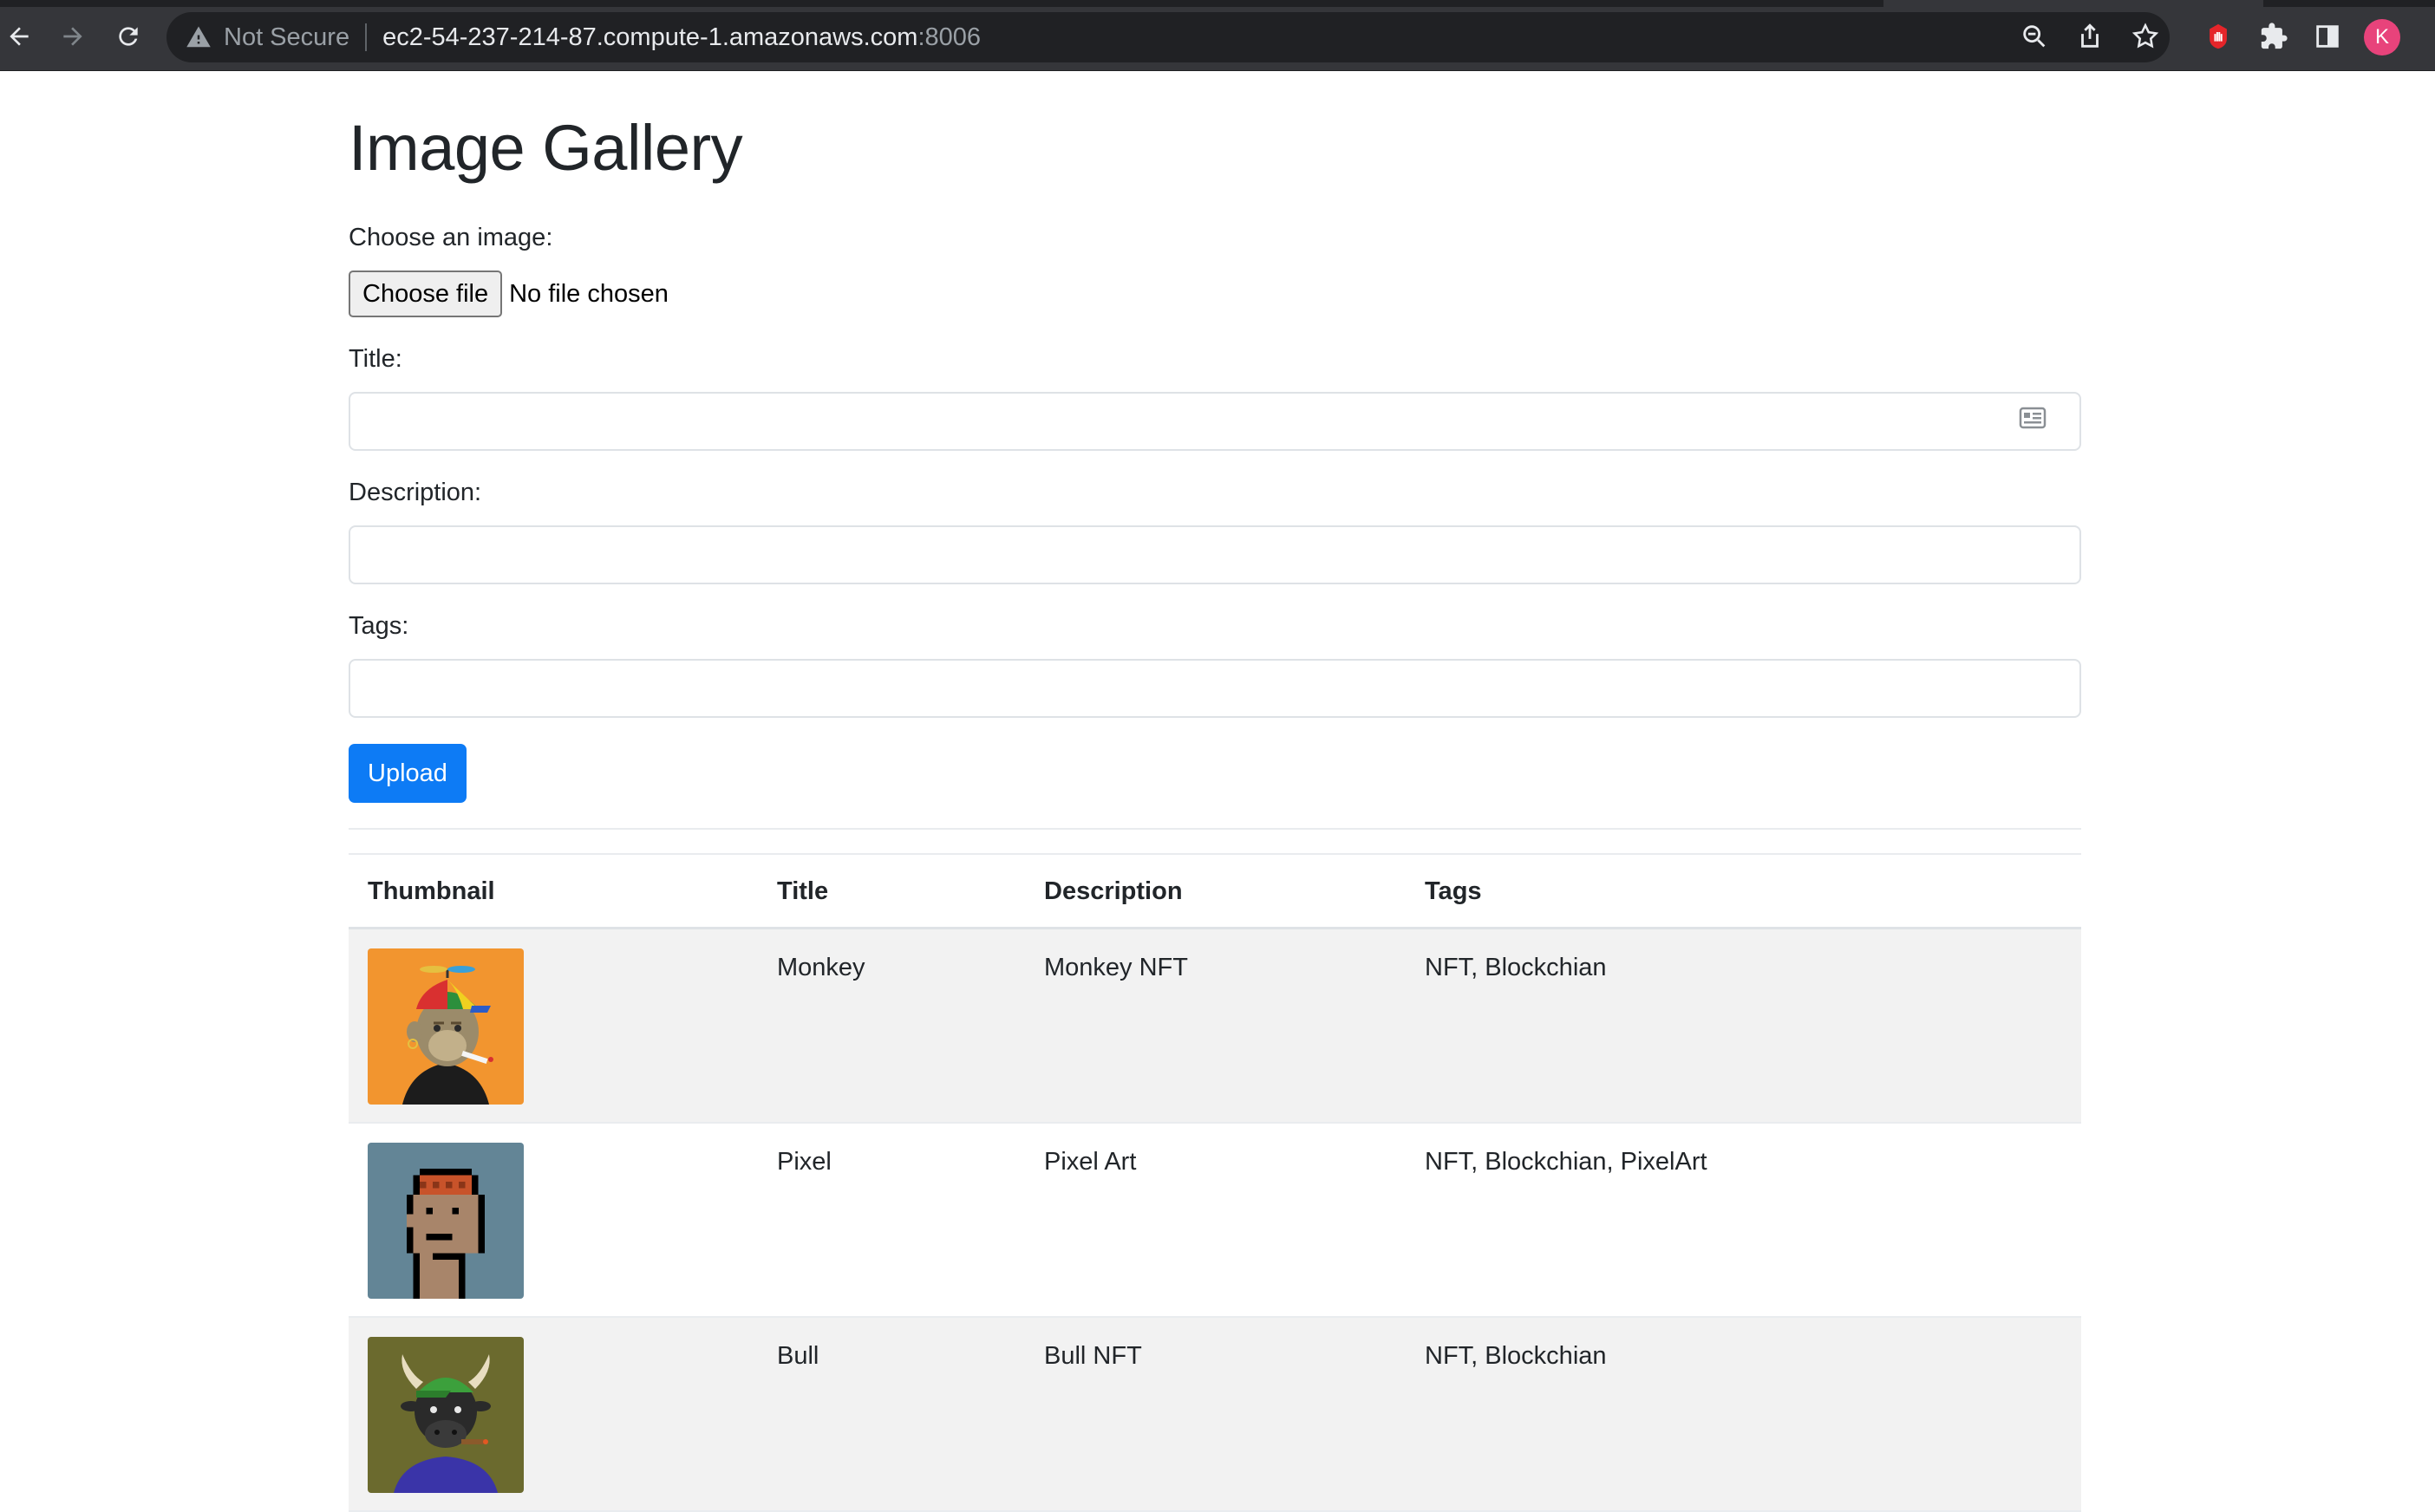 The image size is (2435, 1512). I want to click on bull-nft-thumbnail, so click(446, 1415).